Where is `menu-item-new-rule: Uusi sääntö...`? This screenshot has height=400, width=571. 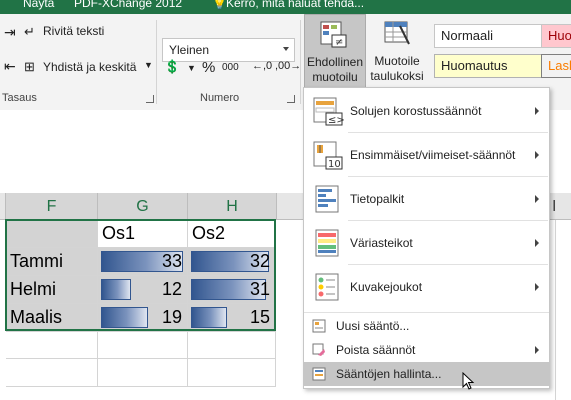 menu-item-new-rule: Uusi sääntö... is located at coordinates (426, 326).